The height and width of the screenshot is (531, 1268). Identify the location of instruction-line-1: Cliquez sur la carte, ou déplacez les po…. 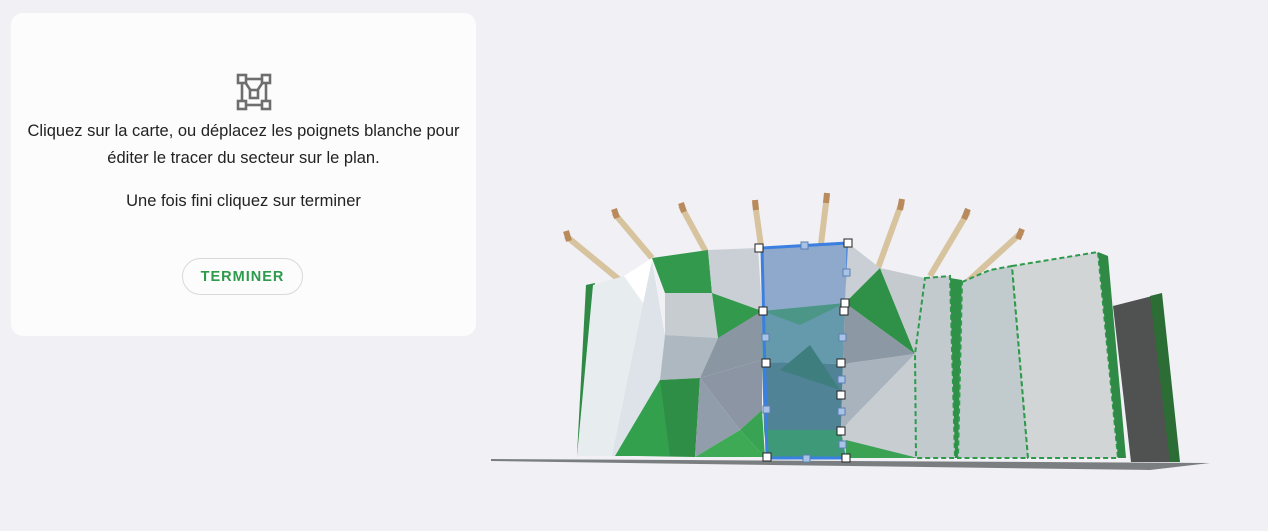
(243, 131).